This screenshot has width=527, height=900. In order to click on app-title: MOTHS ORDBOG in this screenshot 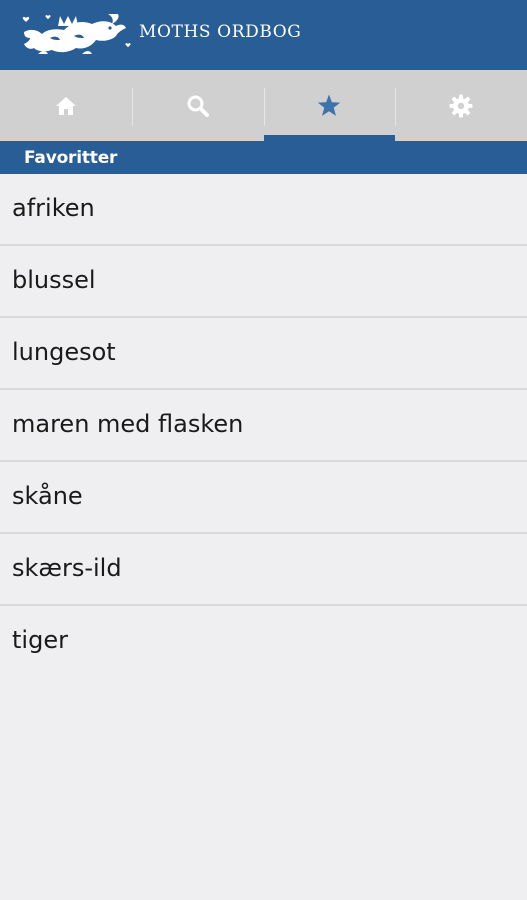, I will do `click(220, 32)`.